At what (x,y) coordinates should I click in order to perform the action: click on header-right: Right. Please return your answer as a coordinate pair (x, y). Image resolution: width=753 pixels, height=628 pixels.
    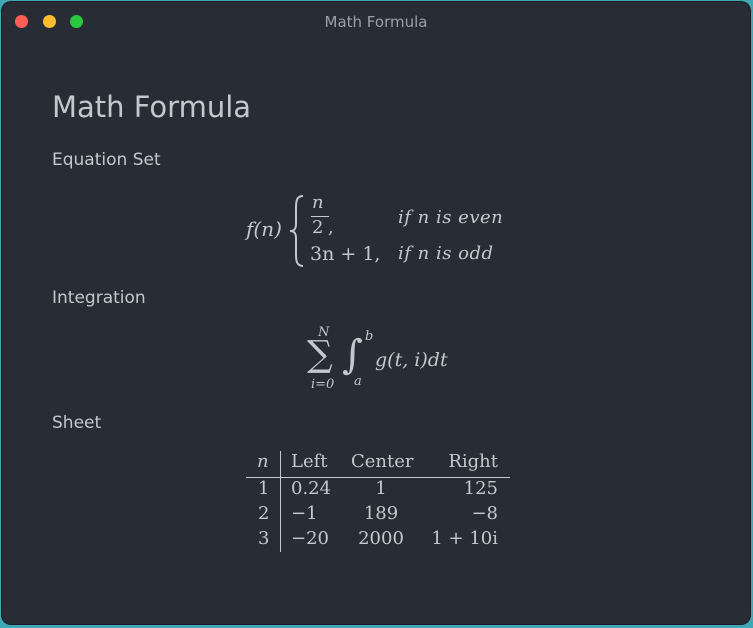
    Looking at the image, I should click on (473, 461).